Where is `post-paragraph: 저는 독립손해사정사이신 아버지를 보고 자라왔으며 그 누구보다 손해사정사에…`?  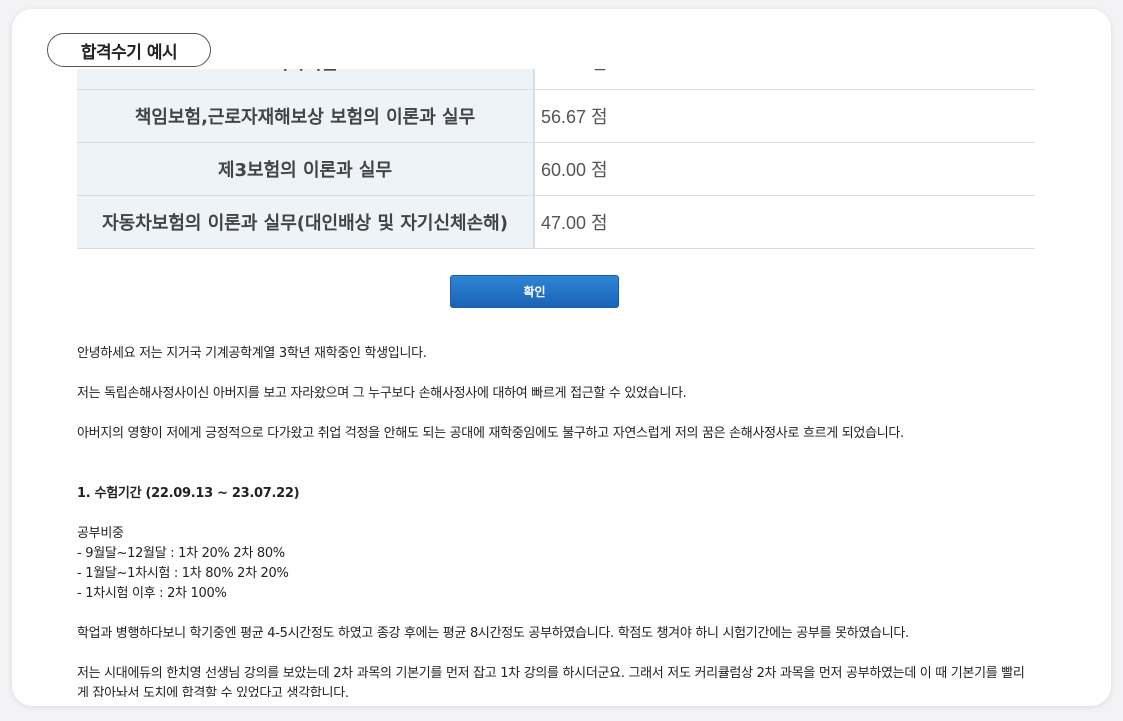
post-paragraph: 저는 독립손해사정사이신 아버지를 보고 자라왔으며 그 누구보다 손해사정사에… is located at coordinates (382, 393).